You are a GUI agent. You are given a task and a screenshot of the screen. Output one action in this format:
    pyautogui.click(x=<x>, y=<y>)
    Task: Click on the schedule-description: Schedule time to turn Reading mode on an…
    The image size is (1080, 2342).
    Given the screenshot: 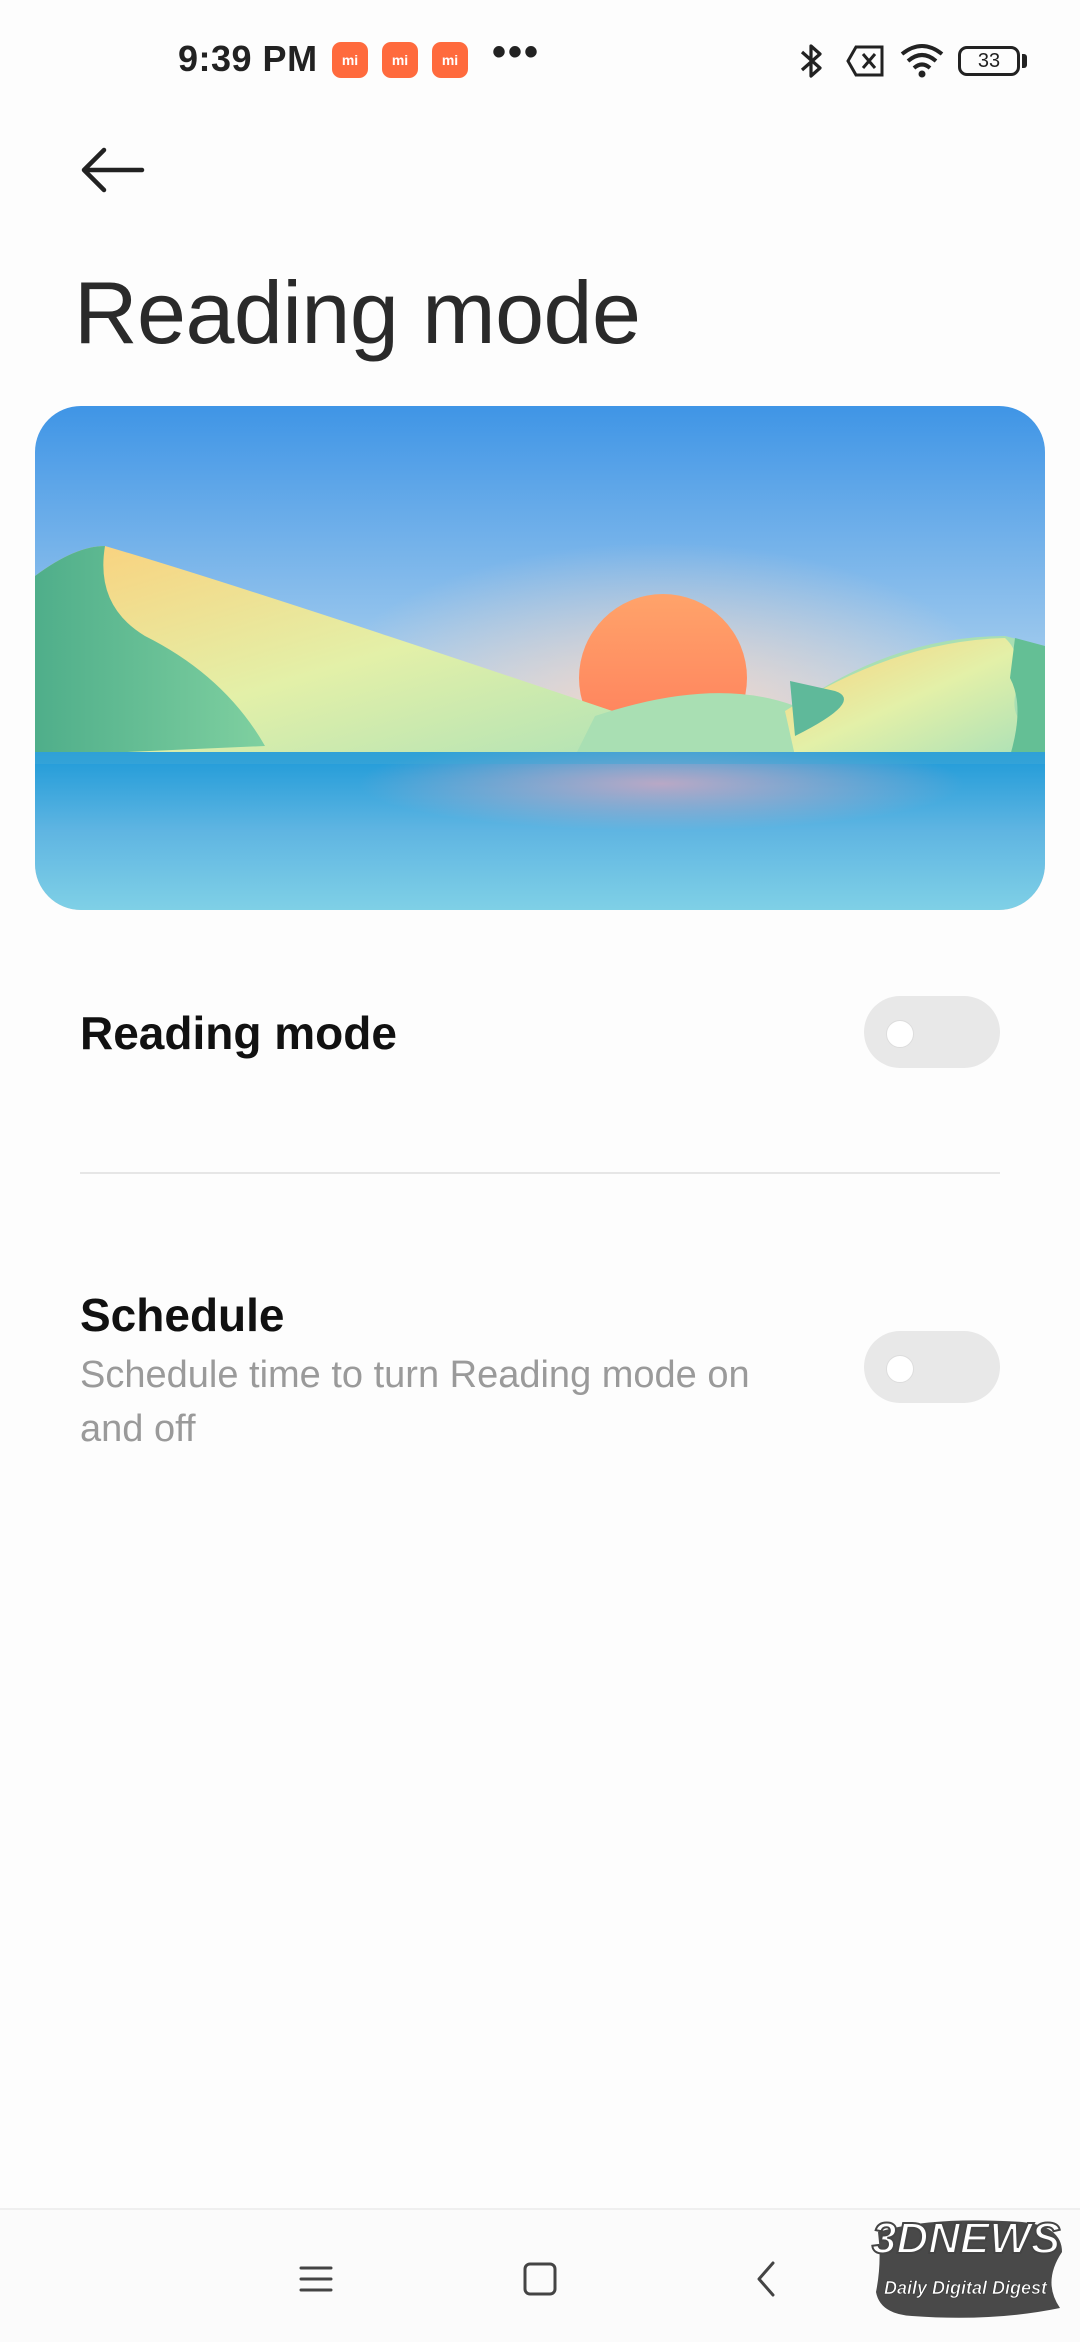 What is the action you would take?
    pyautogui.click(x=415, y=1402)
    